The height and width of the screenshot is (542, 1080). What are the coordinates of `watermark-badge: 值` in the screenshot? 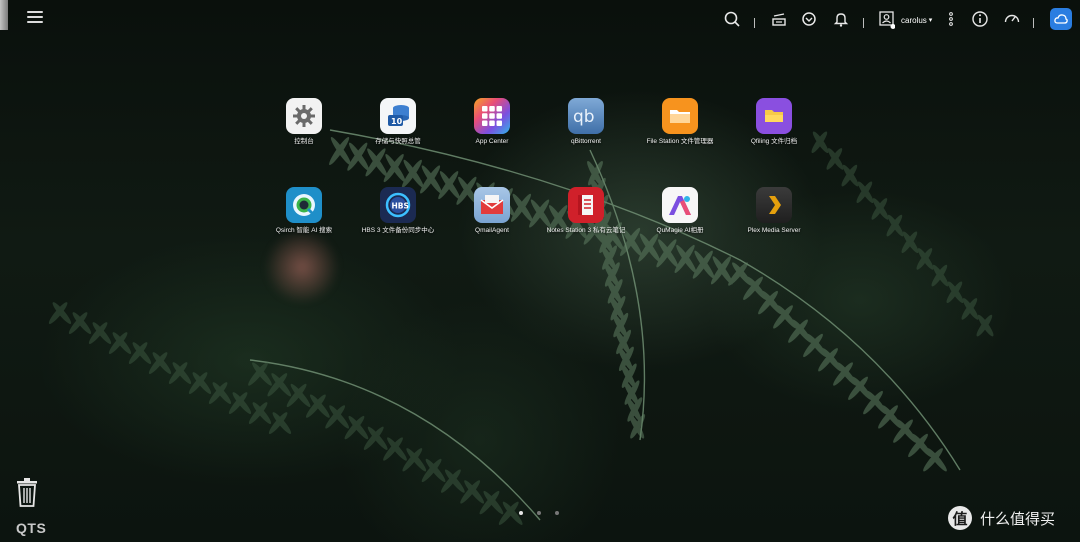 It's located at (960, 518).